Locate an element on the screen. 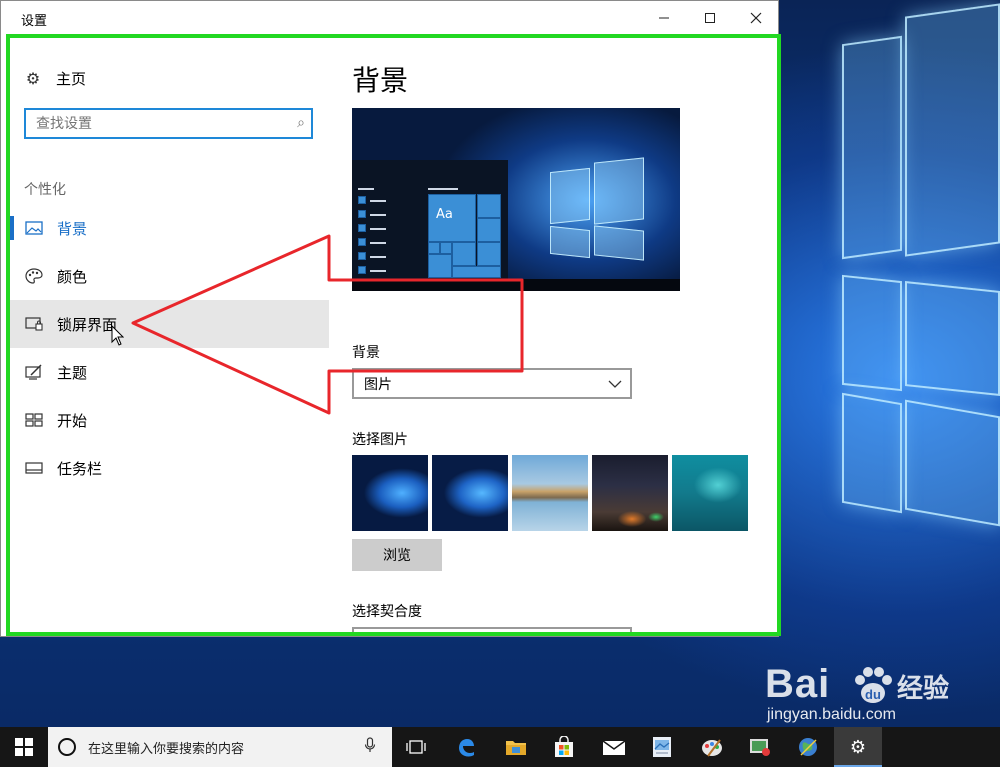  sidebar-item-taskbar: 任务栏 is located at coordinates (169, 468).